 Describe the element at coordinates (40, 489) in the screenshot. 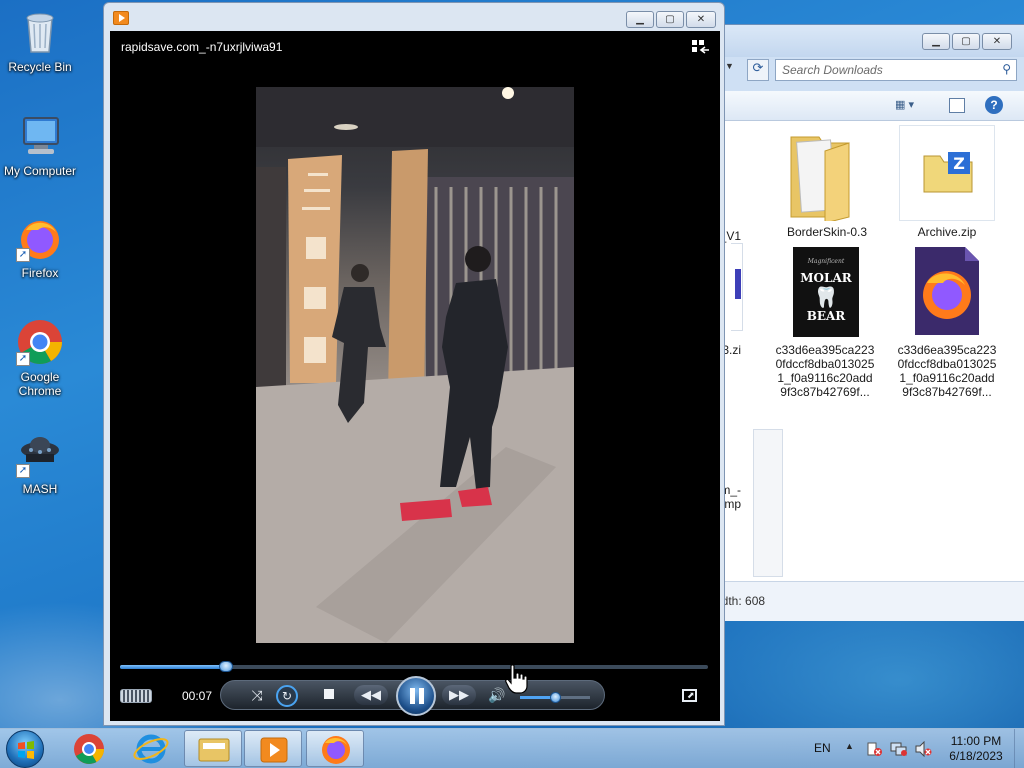

I see `desktop-icon-label: MASH` at that location.